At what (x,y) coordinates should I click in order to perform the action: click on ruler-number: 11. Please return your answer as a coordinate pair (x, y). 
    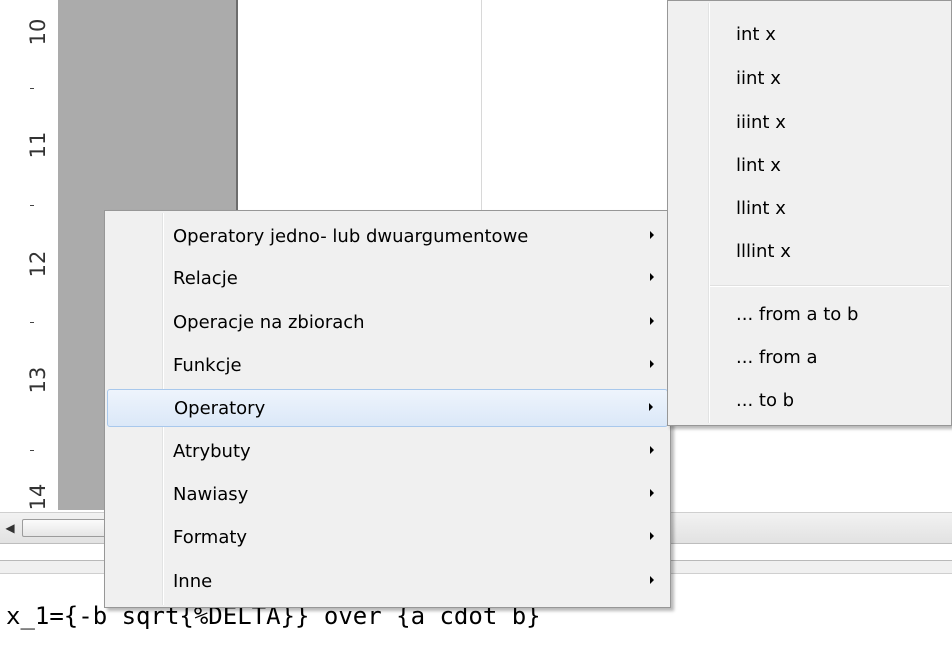
    Looking at the image, I should click on (38, 145).